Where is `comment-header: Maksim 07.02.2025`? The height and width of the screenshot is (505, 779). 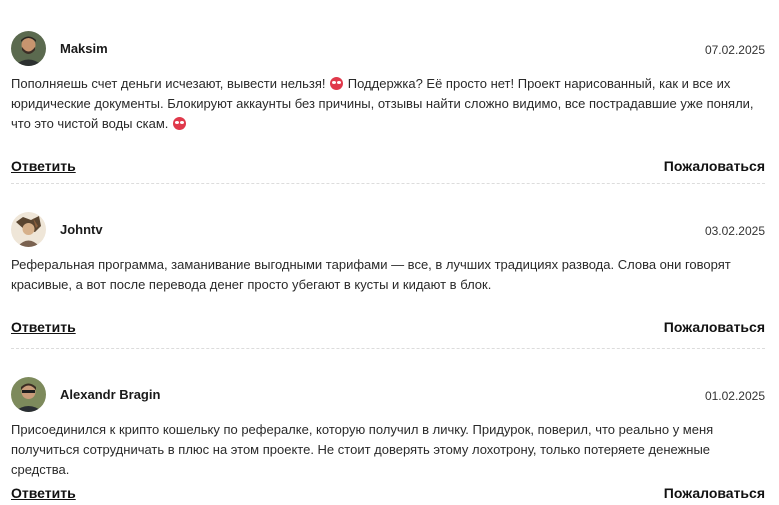
comment-header: Maksim 07.02.2025 is located at coordinates (388, 49).